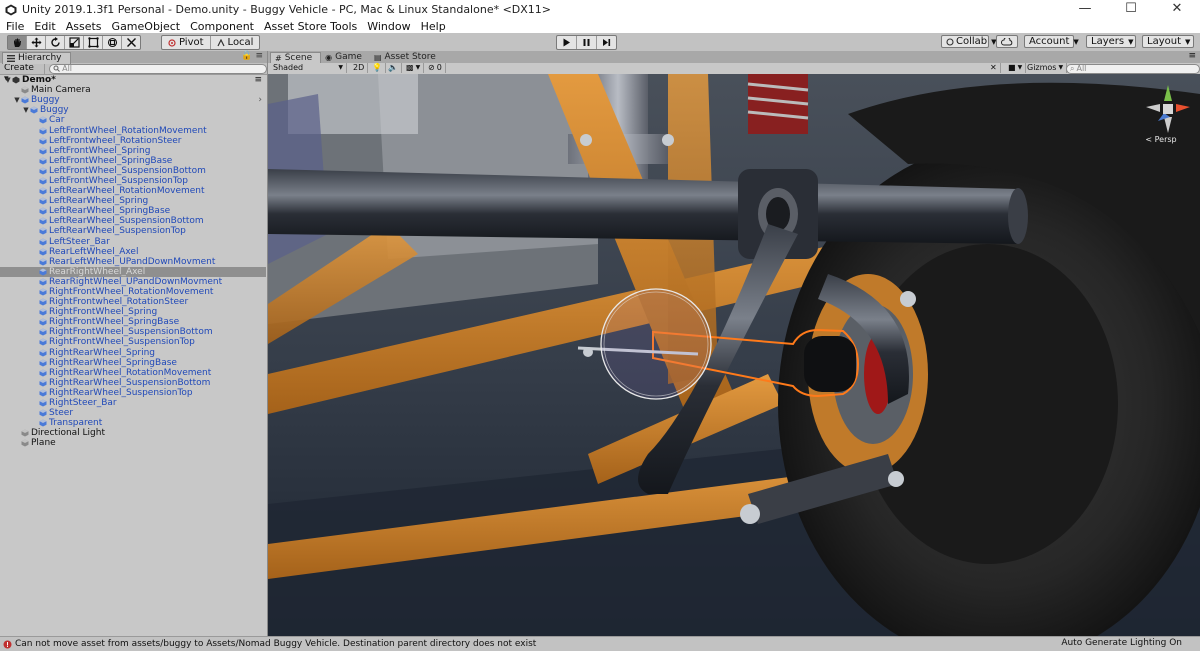  Describe the element at coordinates (133, 252) in the screenshot. I see `hierarchy-item: RearLeftWheel_Axel` at that location.